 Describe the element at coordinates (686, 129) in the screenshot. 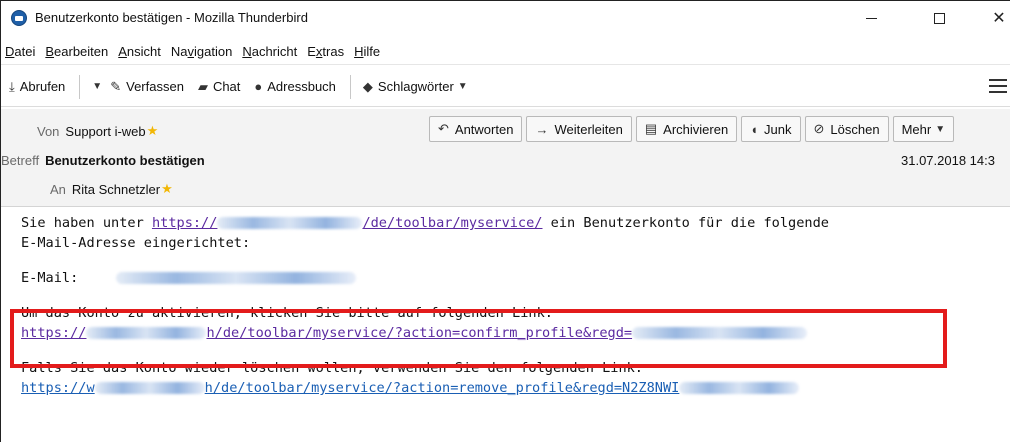

I see `archive-button: ▤ Archivieren` at that location.